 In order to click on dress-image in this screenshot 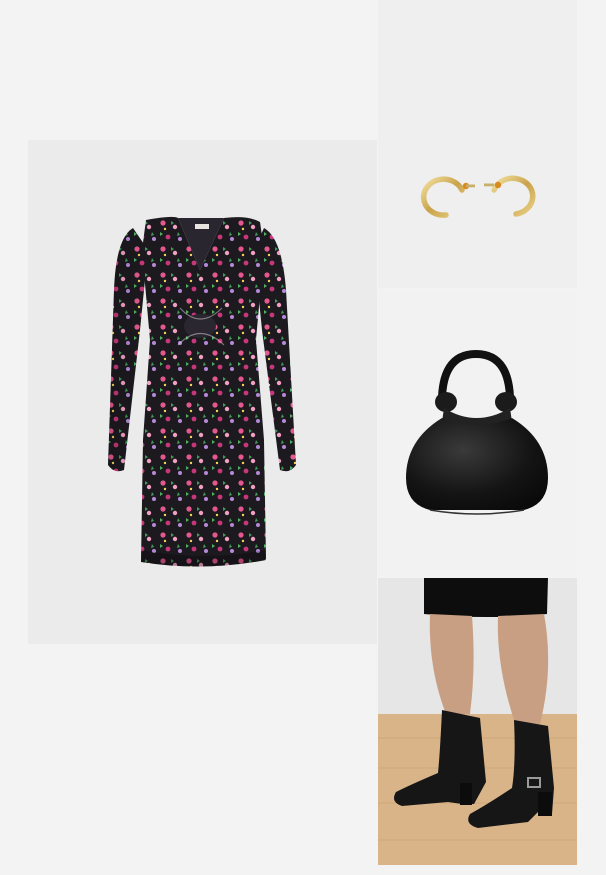, I will do `click(202, 391)`.